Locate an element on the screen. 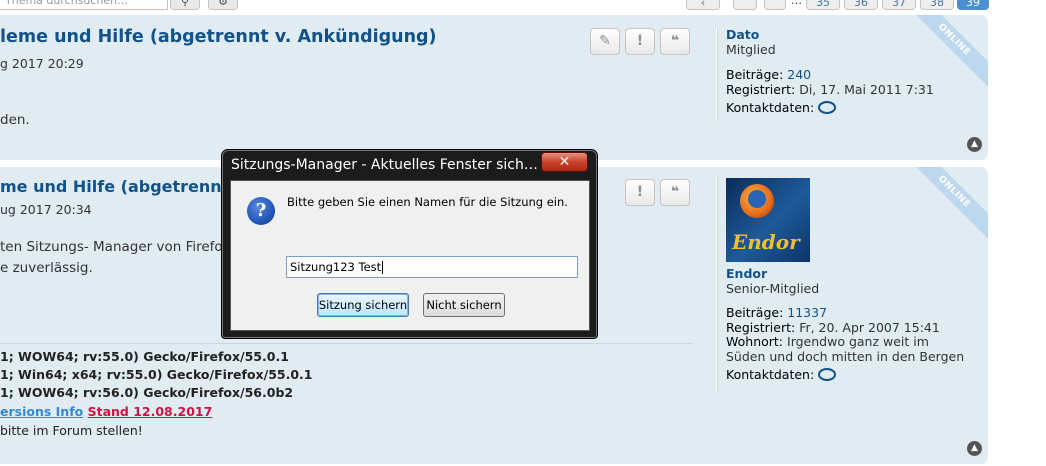 This screenshot has height=466, width=1046. question-icon: ? is located at coordinates (261, 211).